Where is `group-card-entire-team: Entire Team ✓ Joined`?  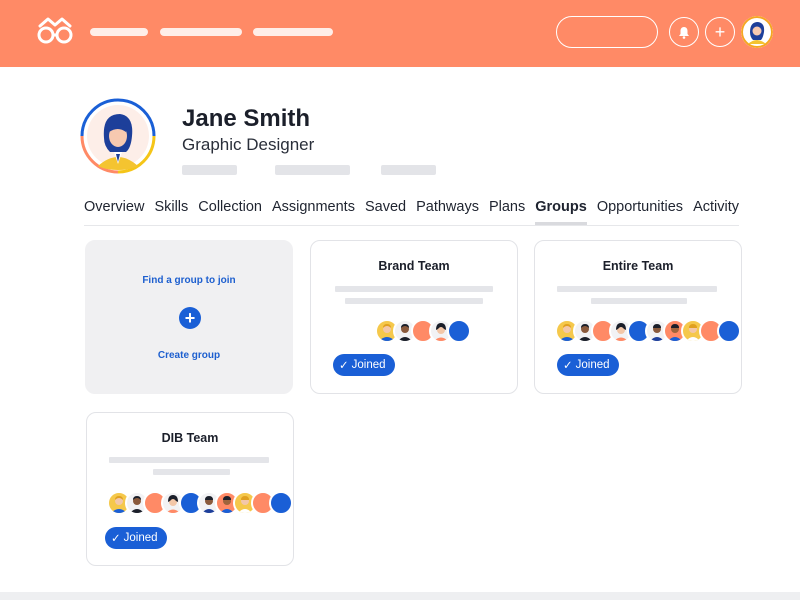 group-card-entire-team: Entire Team ✓ Joined is located at coordinates (638, 317).